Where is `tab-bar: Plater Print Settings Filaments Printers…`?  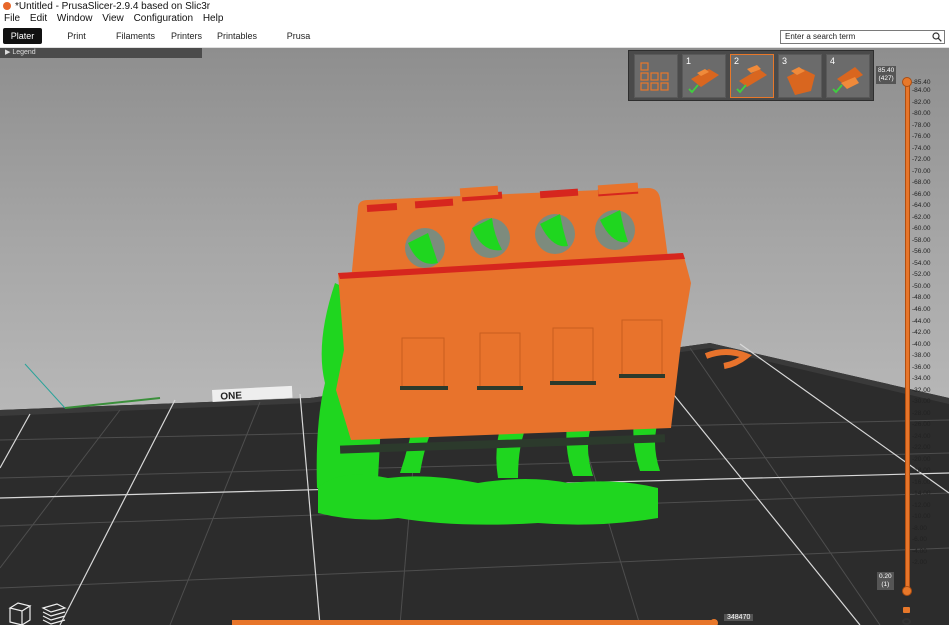
tab-bar: Plater Print Settings Filaments Printers… is located at coordinates (474, 41).